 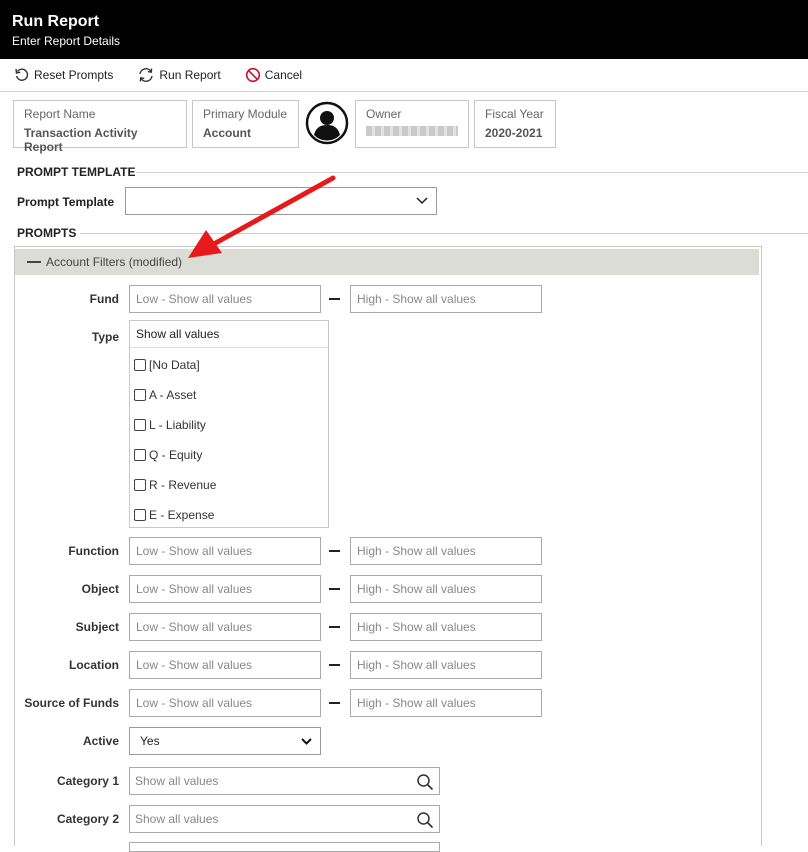 What do you see at coordinates (225, 589) in the screenshot?
I see `object-low-input: Low - Show all values` at bounding box center [225, 589].